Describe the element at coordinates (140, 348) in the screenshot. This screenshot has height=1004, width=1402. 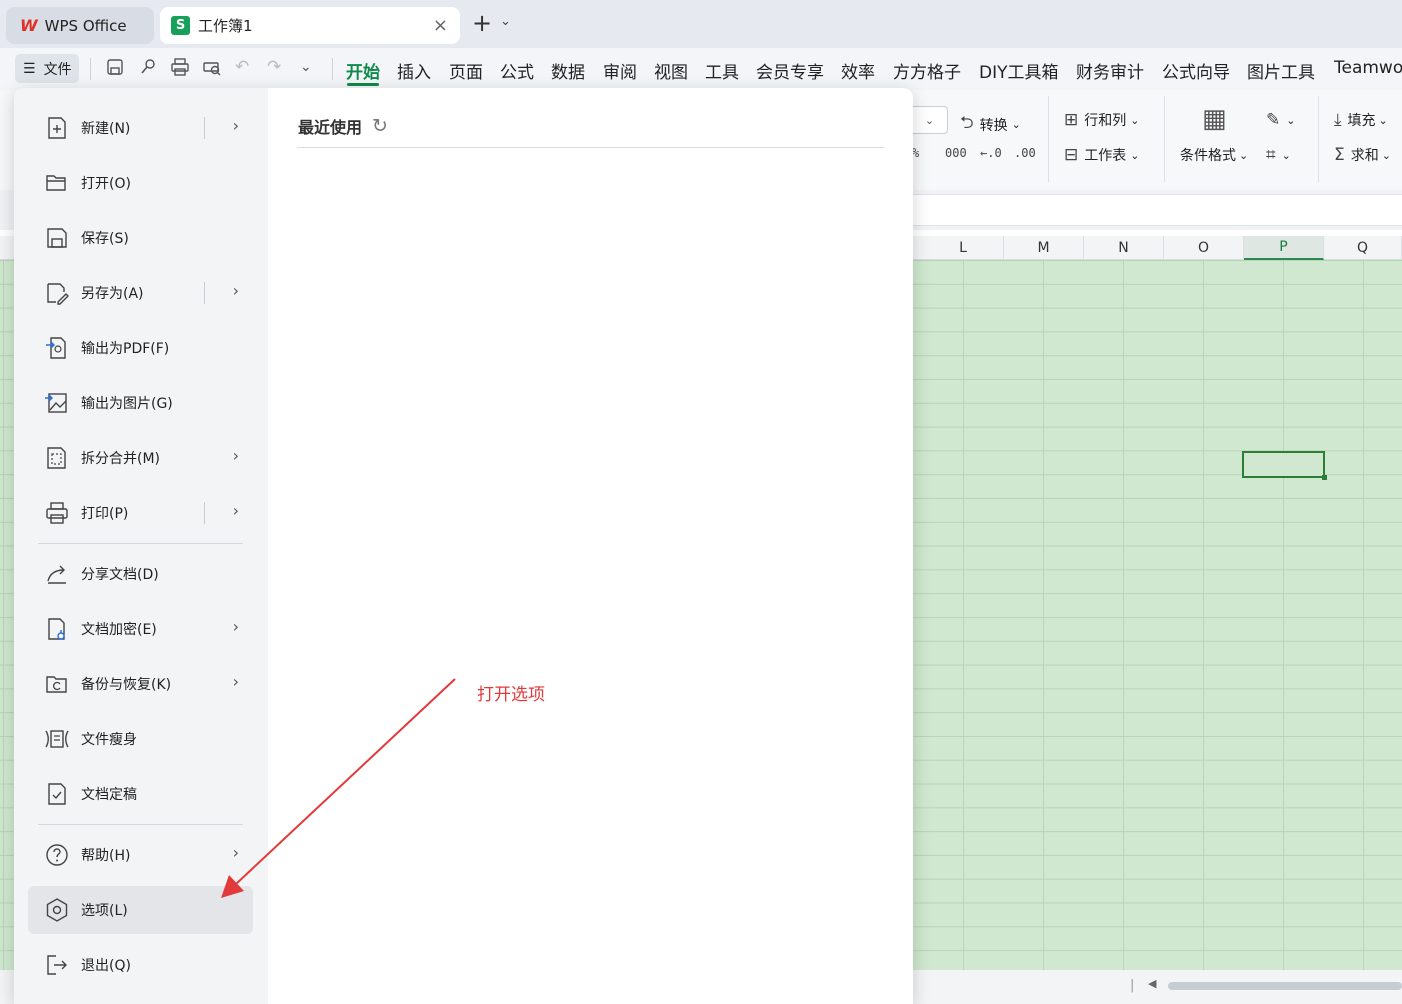
I see `menu-item-export-pdf: 输出为PDF(F)` at that location.